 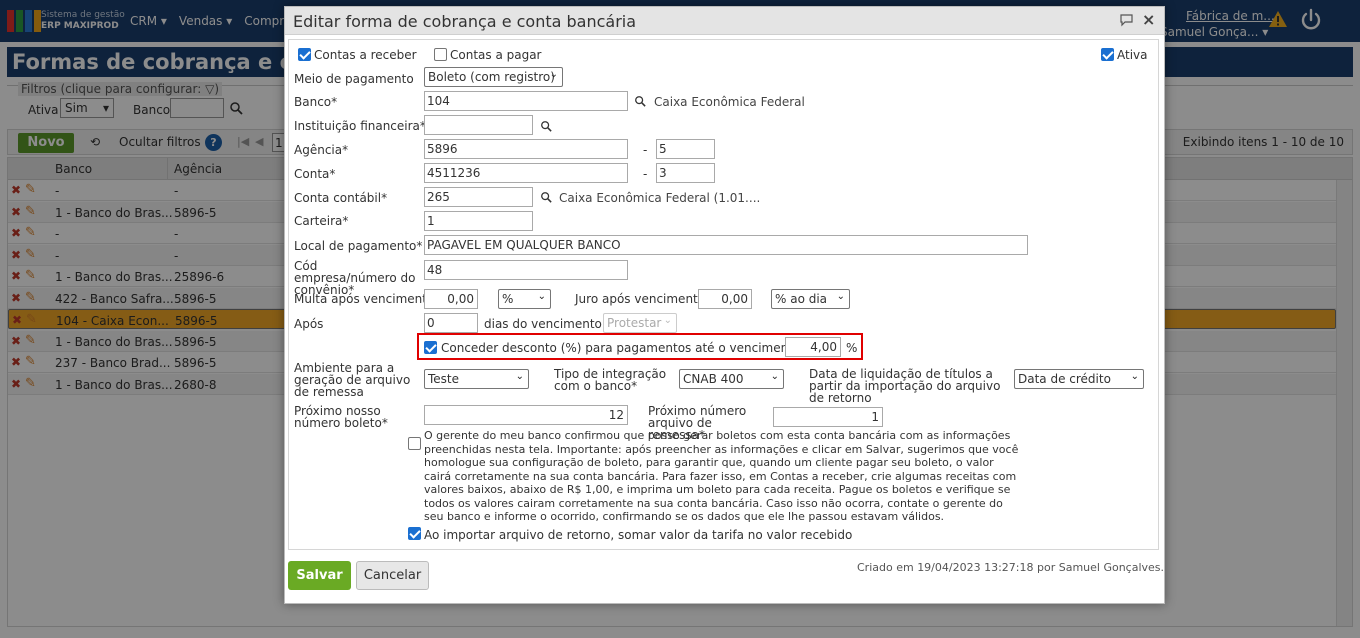 What do you see at coordinates (1126, 20) in the screenshot?
I see `chat-icon` at bounding box center [1126, 20].